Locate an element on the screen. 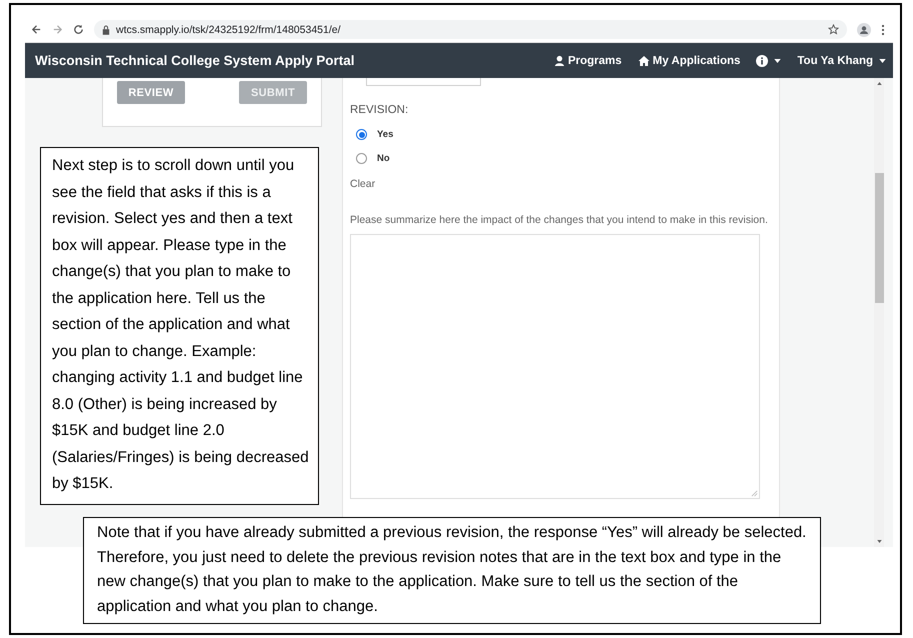 The height and width of the screenshot is (638, 913). scroll-up-icon is located at coordinates (879, 83).